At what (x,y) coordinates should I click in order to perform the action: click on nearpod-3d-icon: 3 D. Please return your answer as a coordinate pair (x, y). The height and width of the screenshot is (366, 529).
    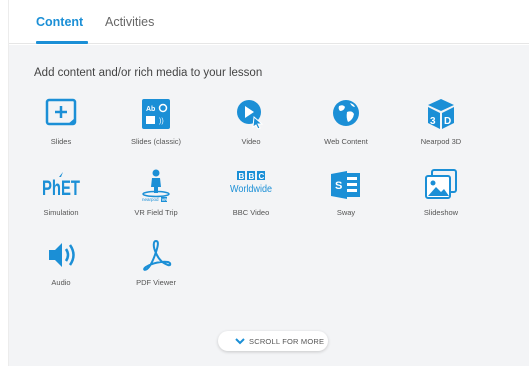
    Looking at the image, I should click on (441, 114).